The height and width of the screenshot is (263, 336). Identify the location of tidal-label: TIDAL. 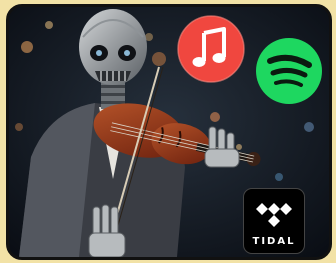
(274, 241).